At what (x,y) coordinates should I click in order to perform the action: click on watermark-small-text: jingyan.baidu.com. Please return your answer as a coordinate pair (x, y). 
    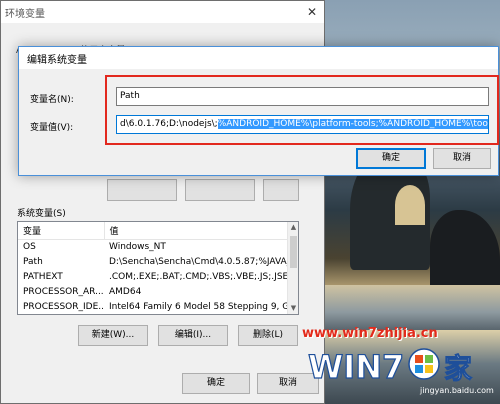
    Looking at the image, I should click on (457, 390).